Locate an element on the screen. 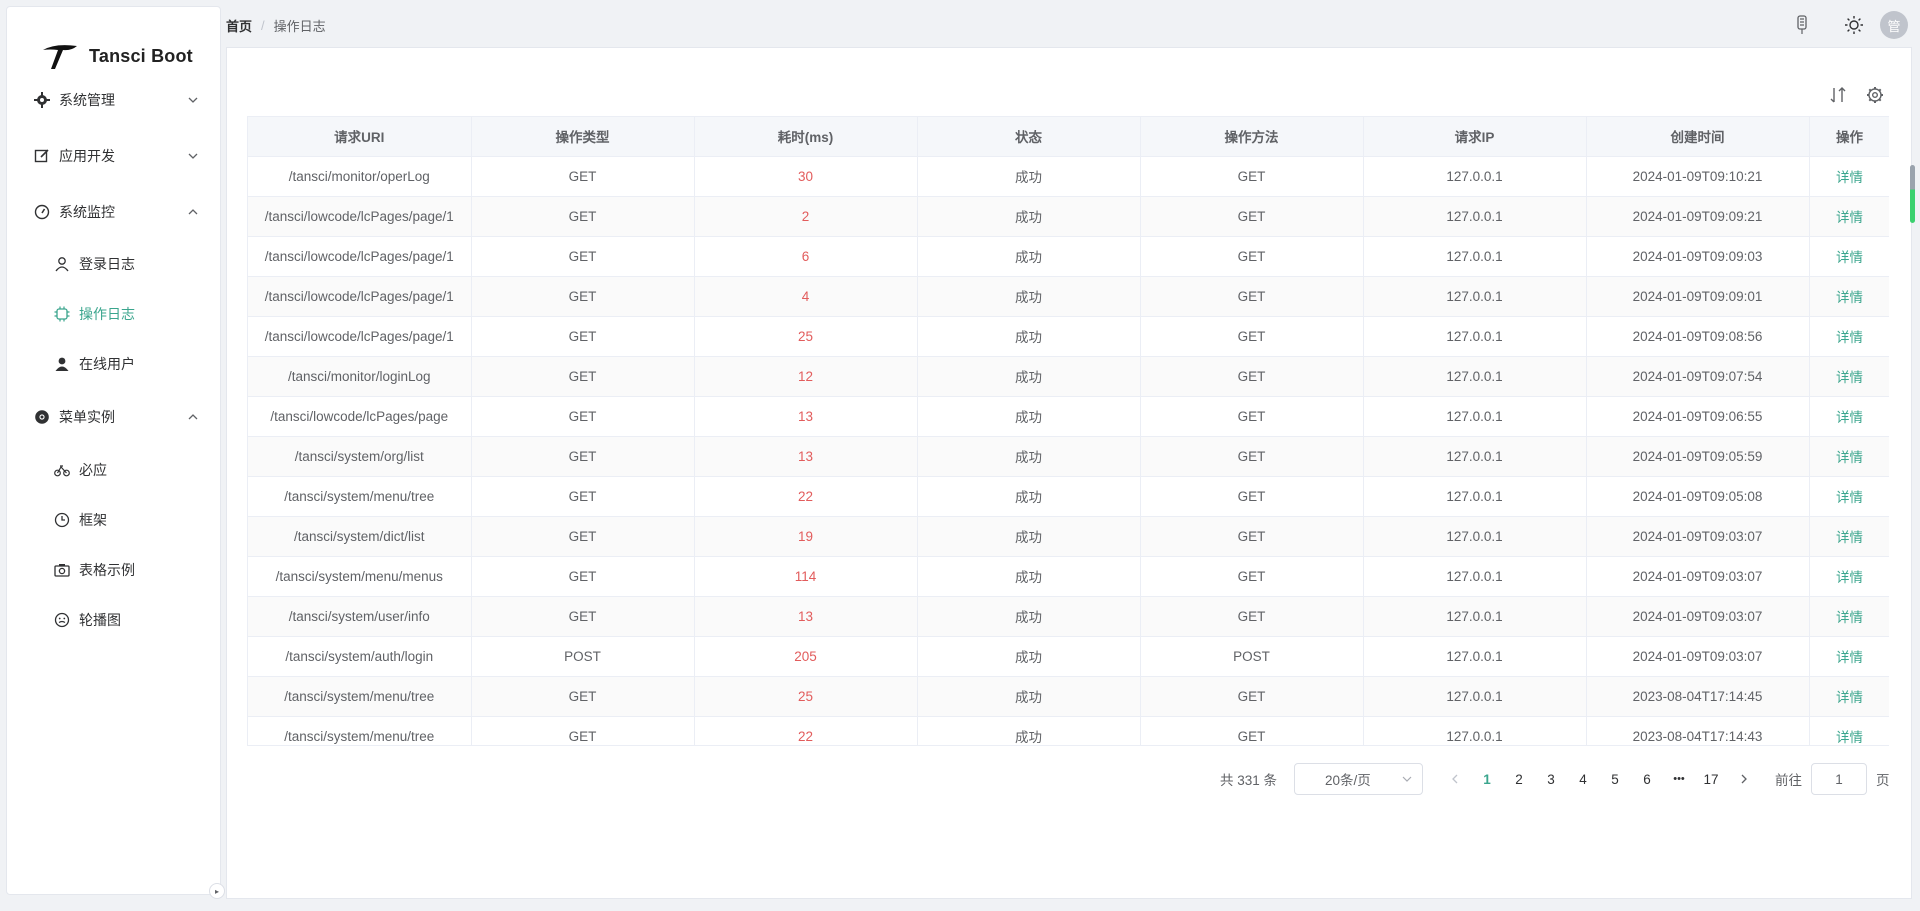  breadcrumb-home: 首页 is located at coordinates (239, 25).